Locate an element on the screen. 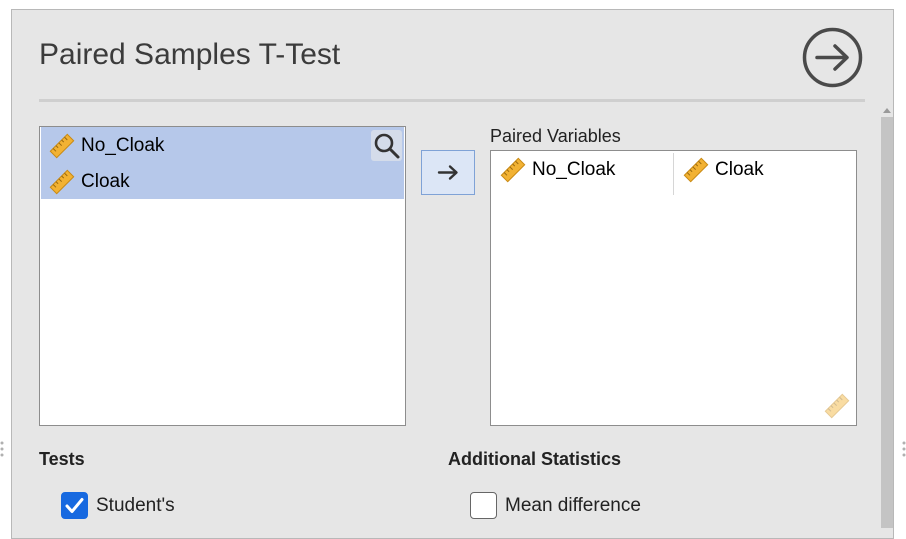 The image size is (906, 539). variable-label: Cloak is located at coordinates (105, 181).